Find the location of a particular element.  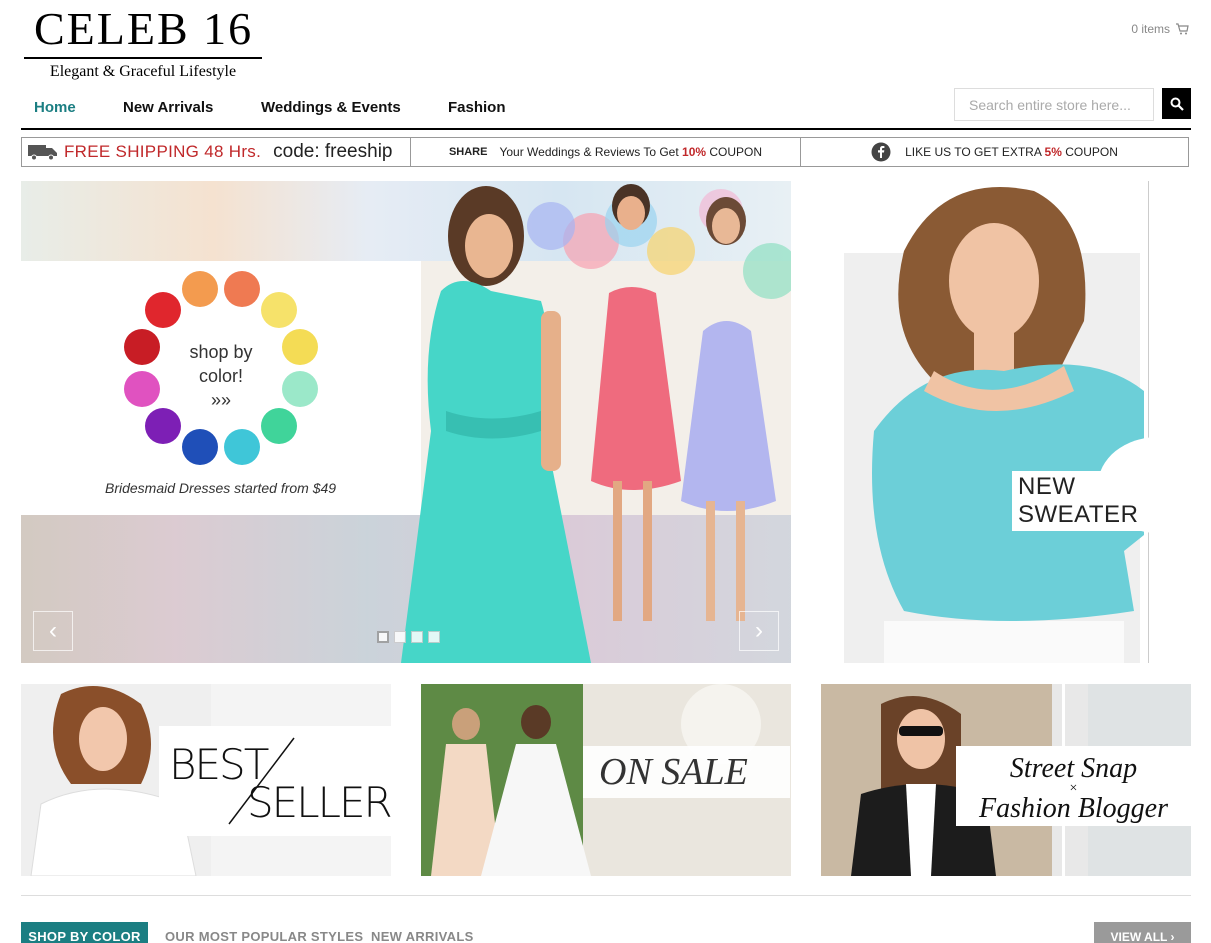

best-sellers-tile: BEST SELLERS is located at coordinates (206, 780).